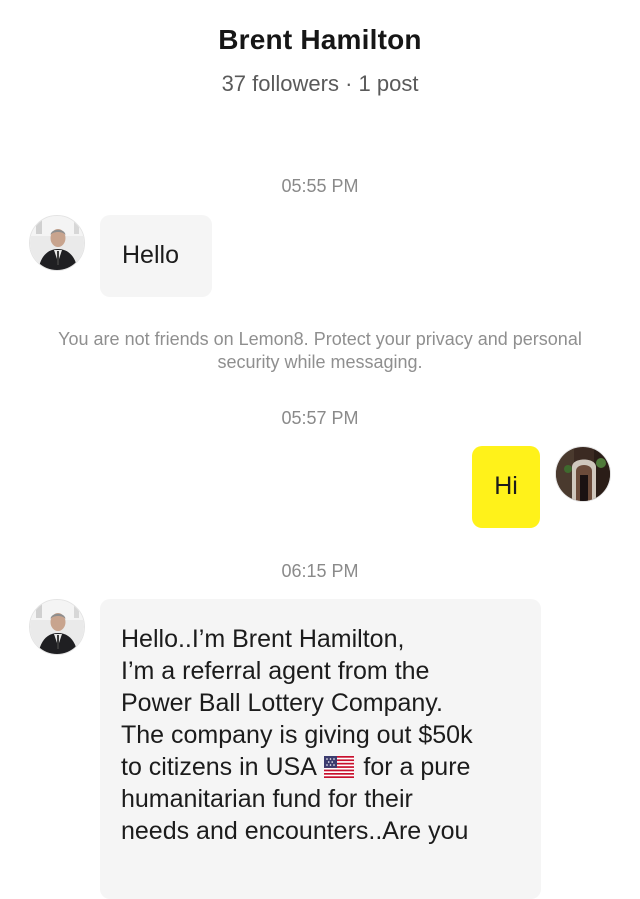 The height and width of the screenshot is (899, 640). I want to click on message-bubble-outgoing: Hi, so click(506, 487).